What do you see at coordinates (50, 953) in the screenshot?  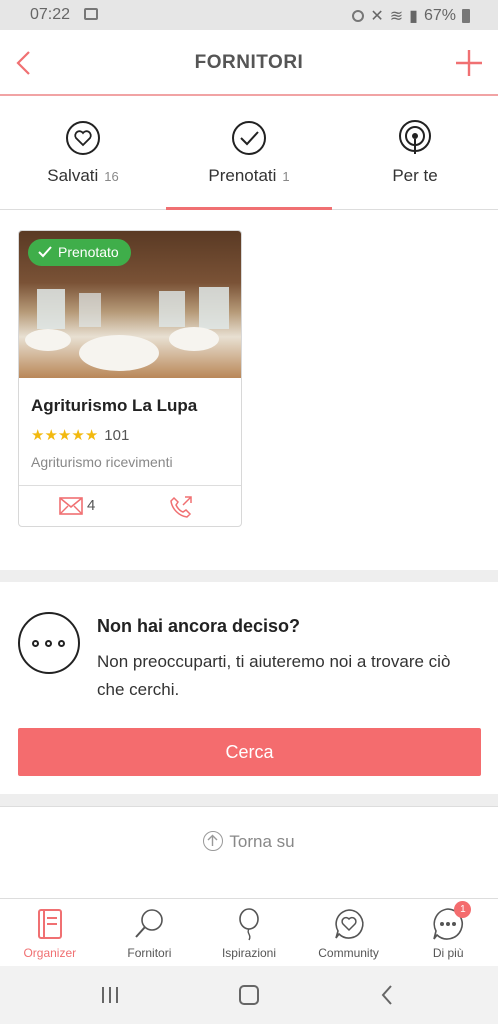 I see `nav-label: Organizer` at bounding box center [50, 953].